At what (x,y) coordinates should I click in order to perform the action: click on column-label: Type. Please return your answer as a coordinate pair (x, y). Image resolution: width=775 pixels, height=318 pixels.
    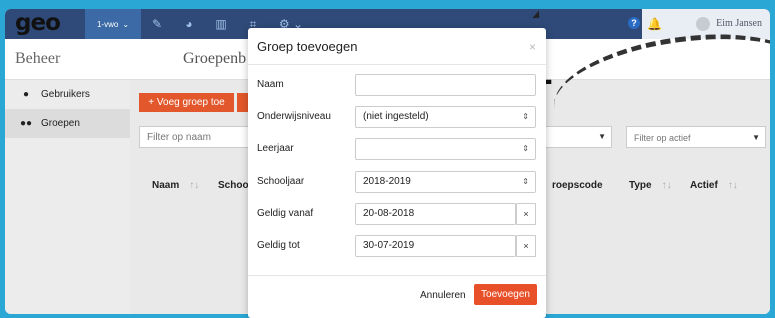
    Looking at the image, I should click on (640, 185).